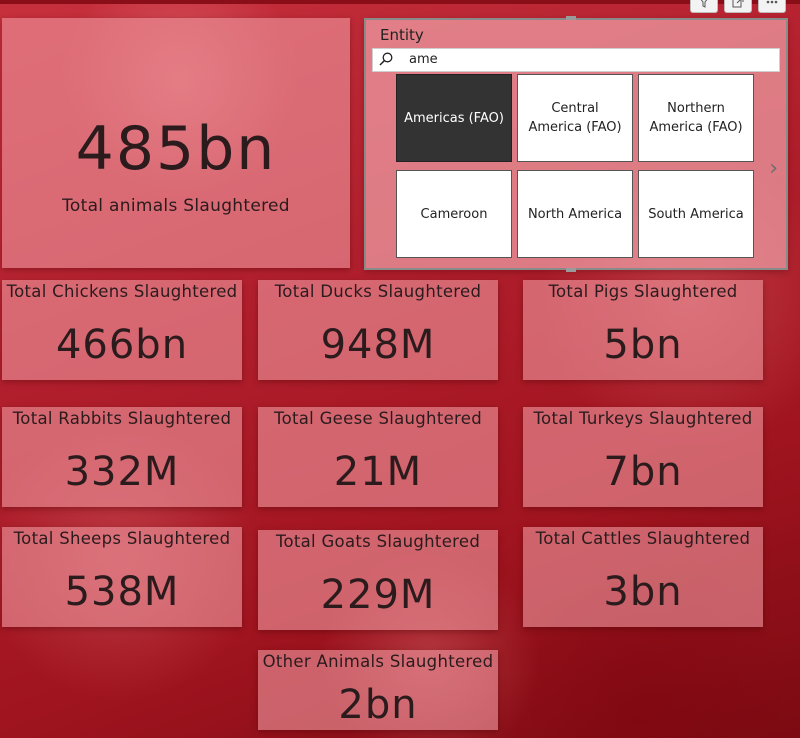  What do you see at coordinates (122, 538) in the screenshot?
I see `card-label: Total Sheeps Slaughtered` at bounding box center [122, 538].